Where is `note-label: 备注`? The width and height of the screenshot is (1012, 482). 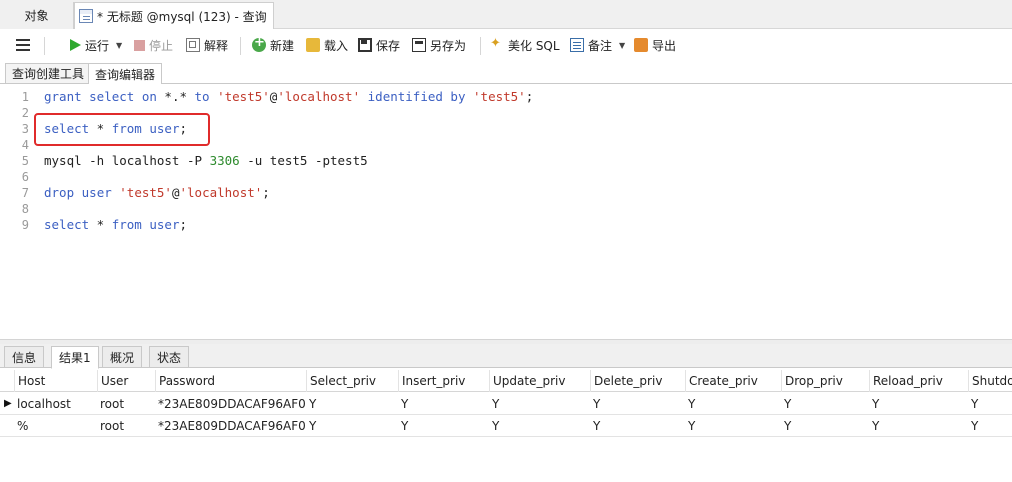
note-label: 备注 is located at coordinates (600, 45).